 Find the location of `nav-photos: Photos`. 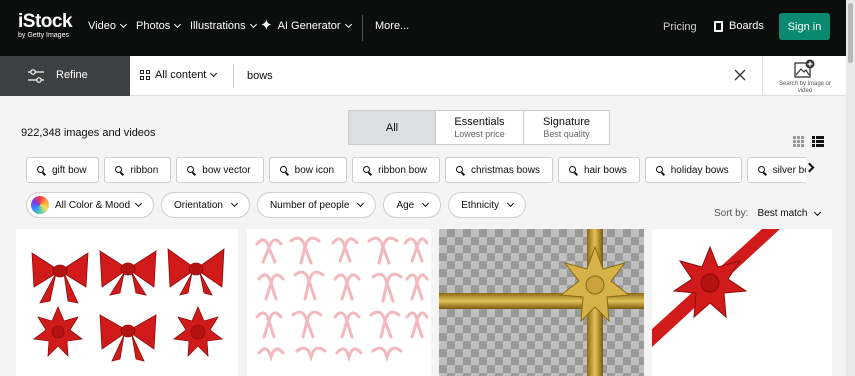

nav-photos: Photos is located at coordinates (159, 26).